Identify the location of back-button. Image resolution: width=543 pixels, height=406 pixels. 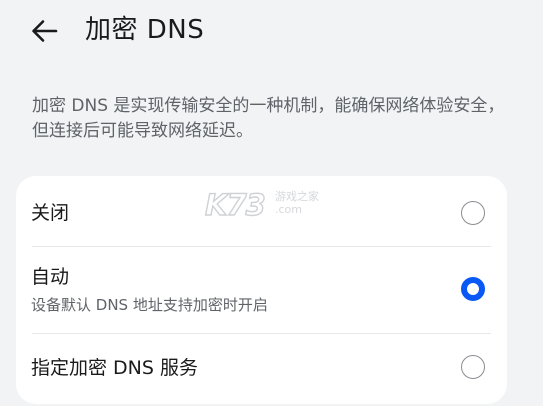
(46, 31).